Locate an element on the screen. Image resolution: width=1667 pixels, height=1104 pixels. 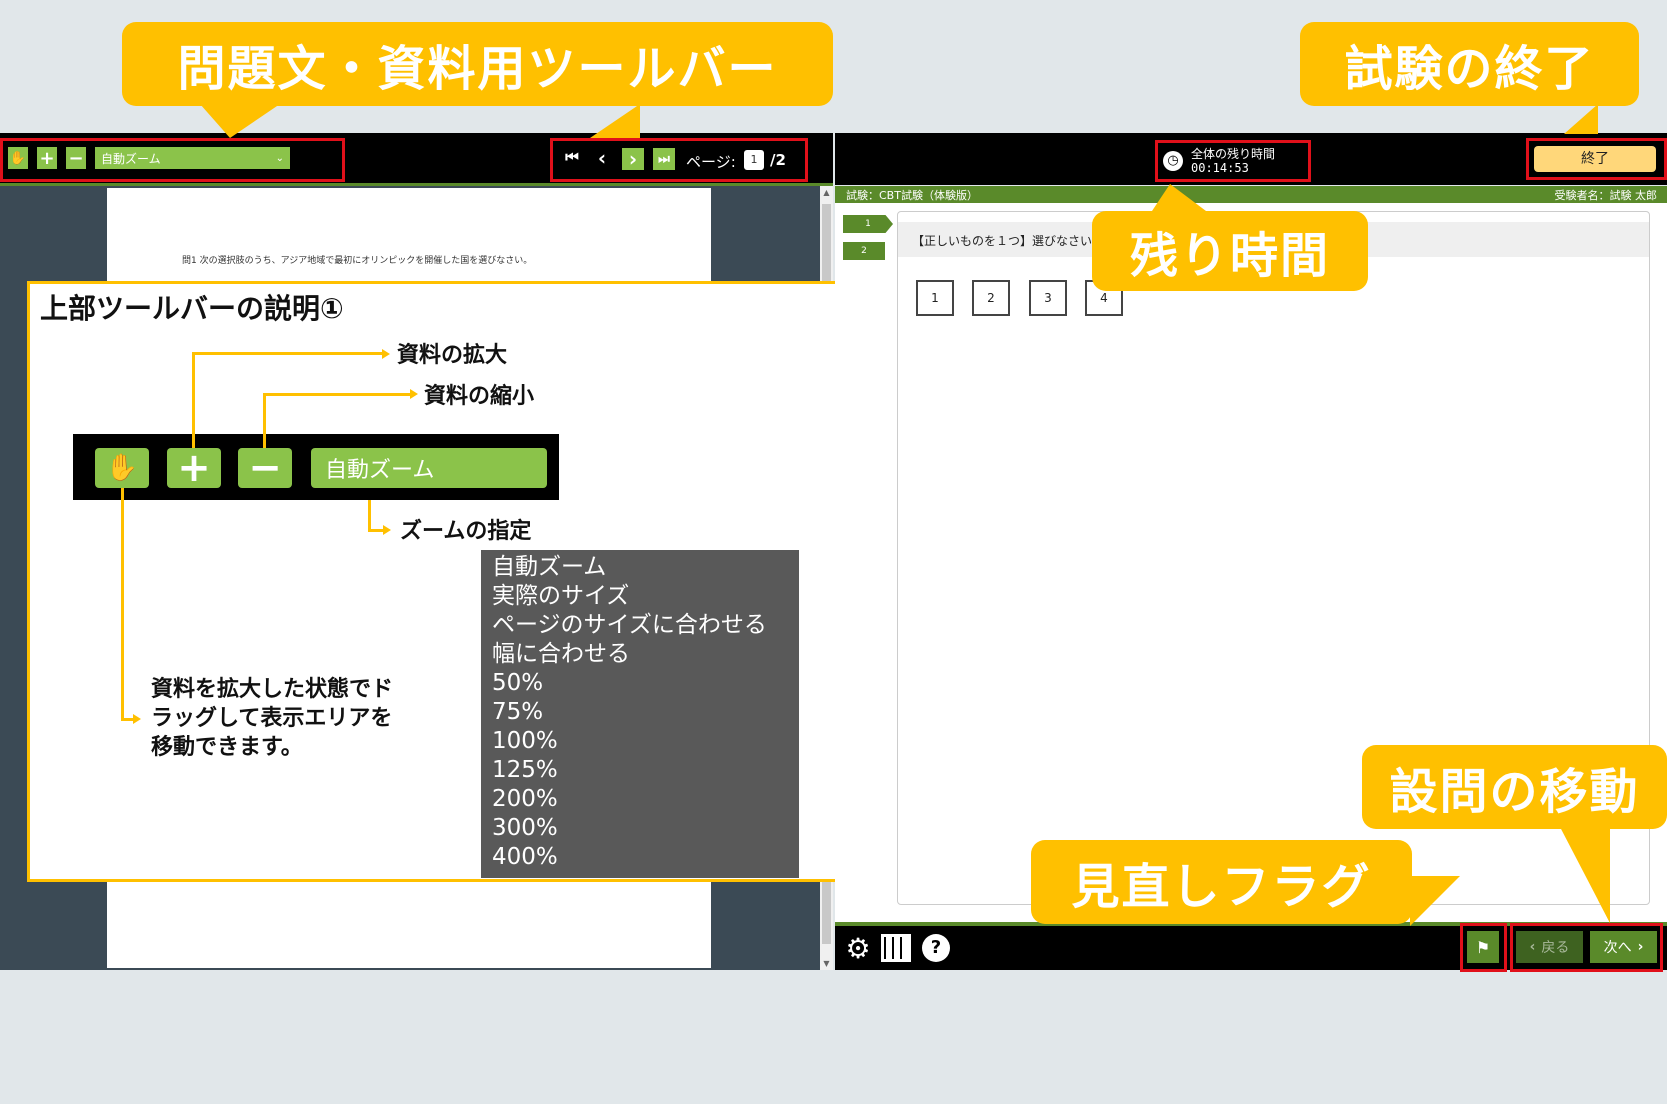
highlight-navigation is located at coordinates (1586, 947).